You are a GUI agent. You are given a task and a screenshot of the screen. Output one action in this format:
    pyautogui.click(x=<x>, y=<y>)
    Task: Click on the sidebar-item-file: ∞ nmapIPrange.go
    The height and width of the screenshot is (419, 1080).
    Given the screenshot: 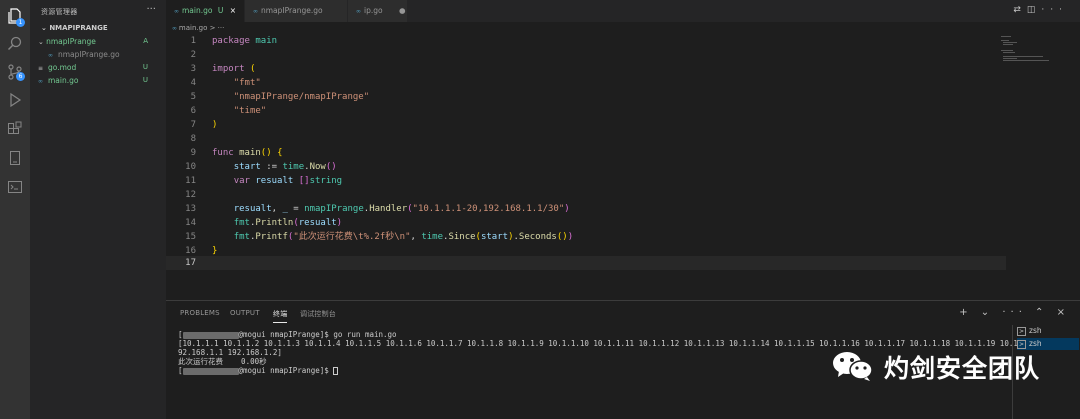 What is the action you would take?
    pyautogui.click(x=103, y=54)
    